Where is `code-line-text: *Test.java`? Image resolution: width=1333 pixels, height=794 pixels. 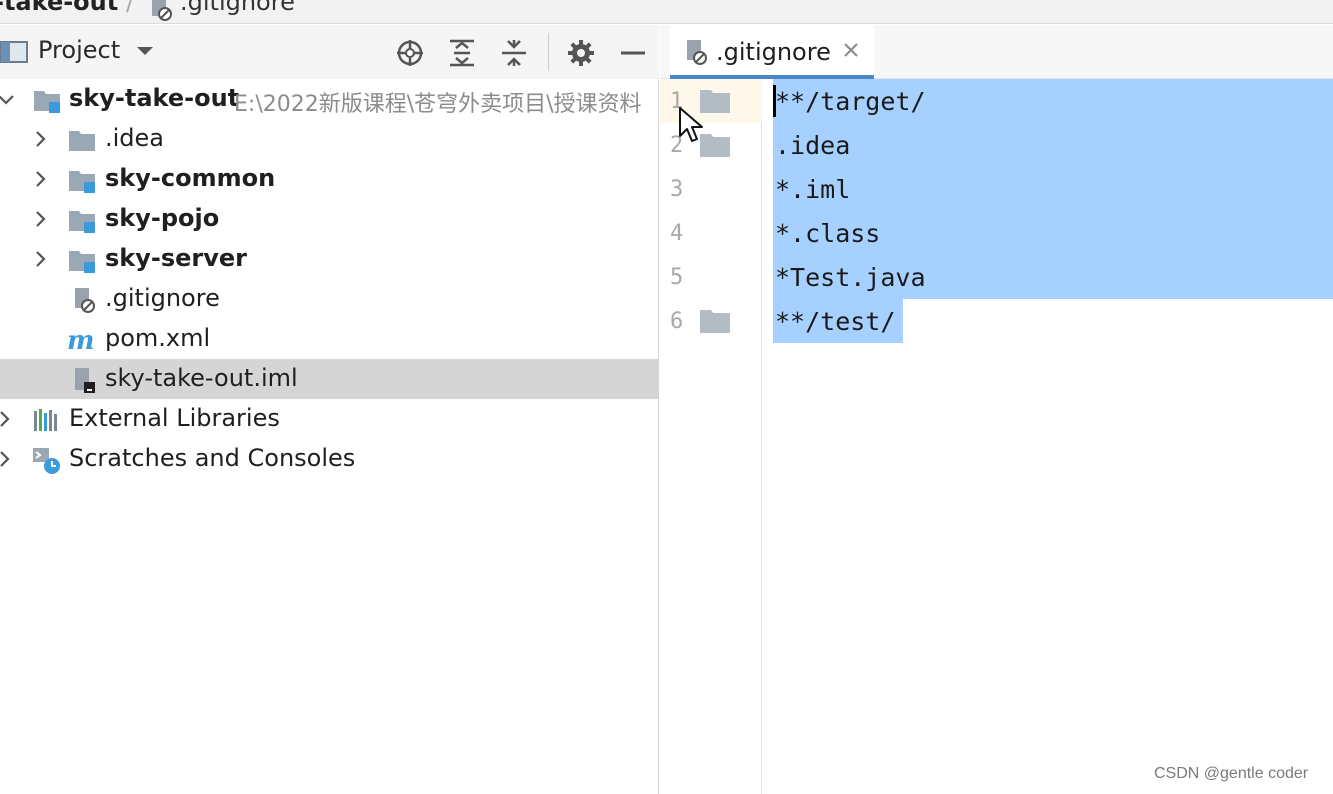 code-line-text: *Test.java is located at coordinates (850, 277).